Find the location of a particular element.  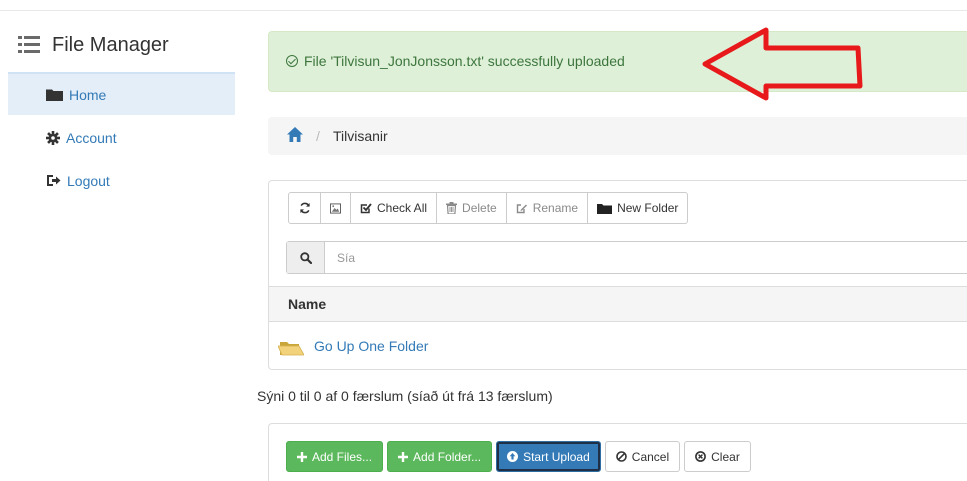

go-up-link: Go Up One Folder is located at coordinates (371, 346).